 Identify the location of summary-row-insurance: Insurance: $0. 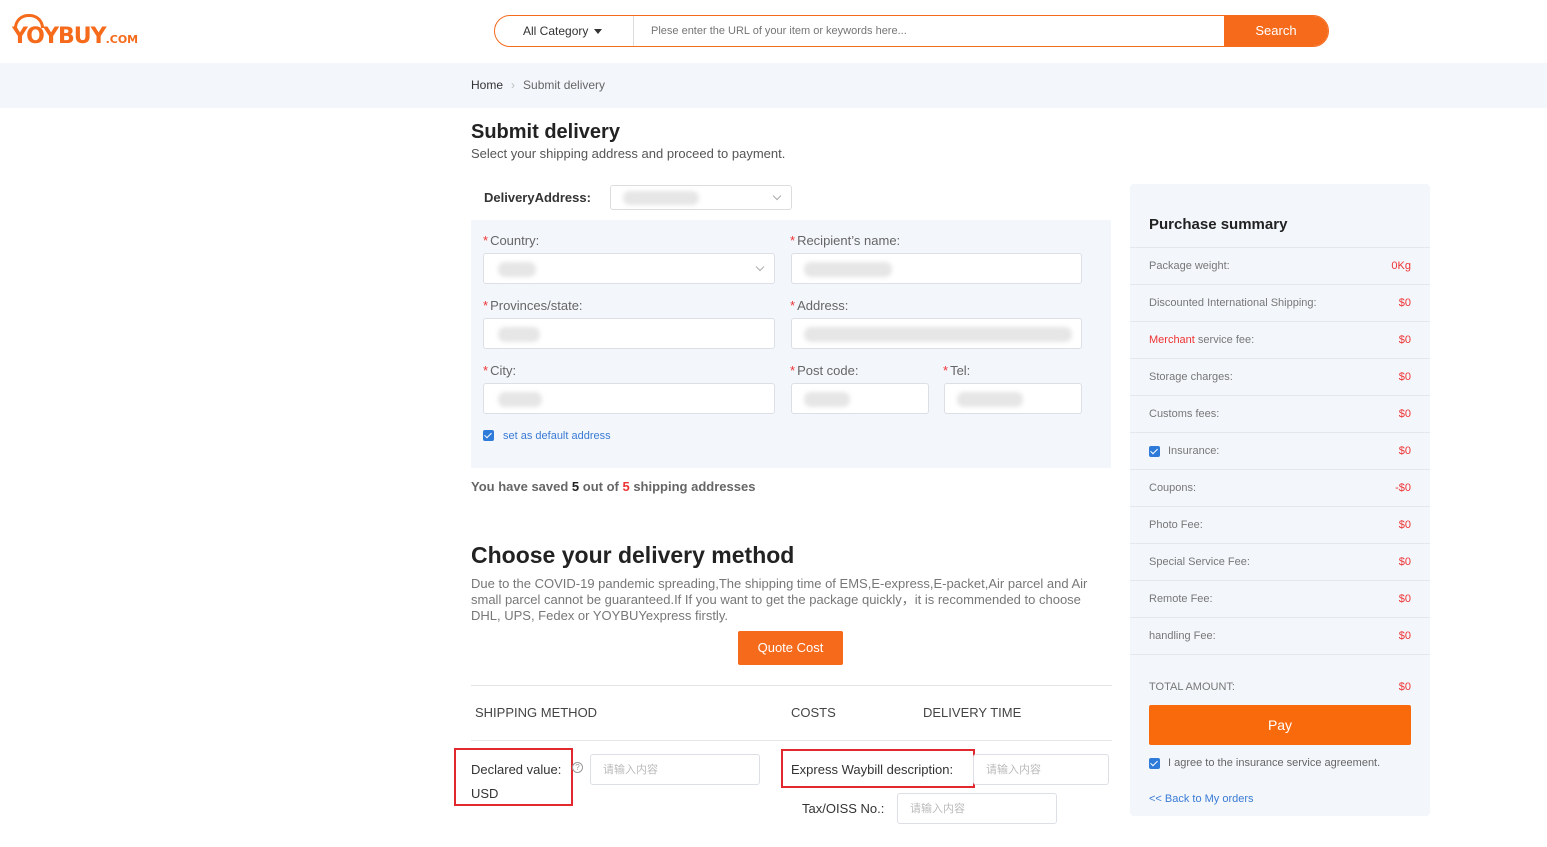
(1280, 450).